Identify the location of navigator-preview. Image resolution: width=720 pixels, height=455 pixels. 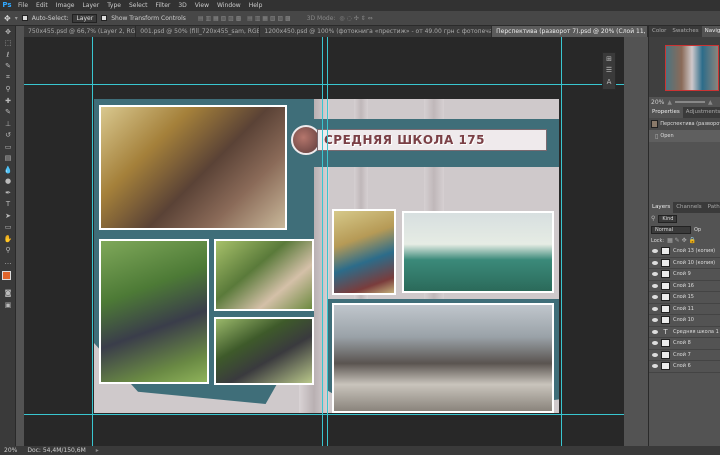
(684, 67).